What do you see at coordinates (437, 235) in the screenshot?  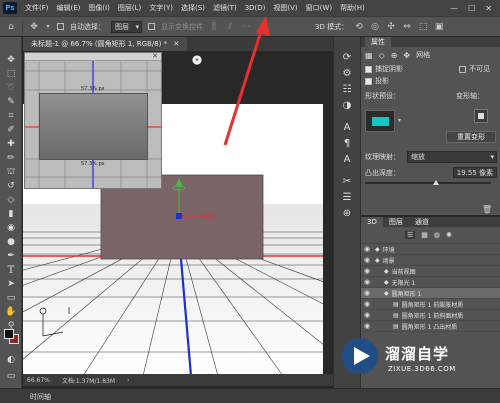 I see `filter-material-icon: ◍` at bounding box center [437, 235].